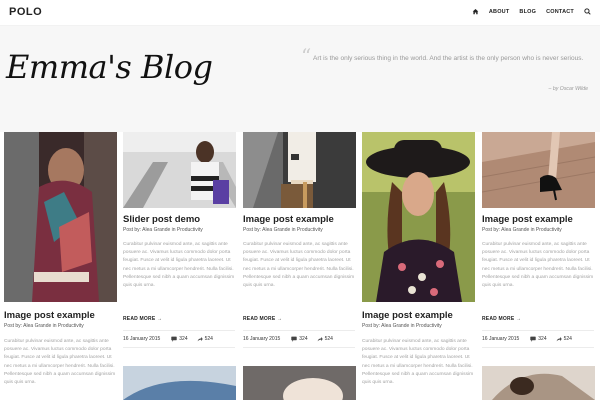 The image size is (600, 400). I want to click on post-card-footer, so click(418, 266).